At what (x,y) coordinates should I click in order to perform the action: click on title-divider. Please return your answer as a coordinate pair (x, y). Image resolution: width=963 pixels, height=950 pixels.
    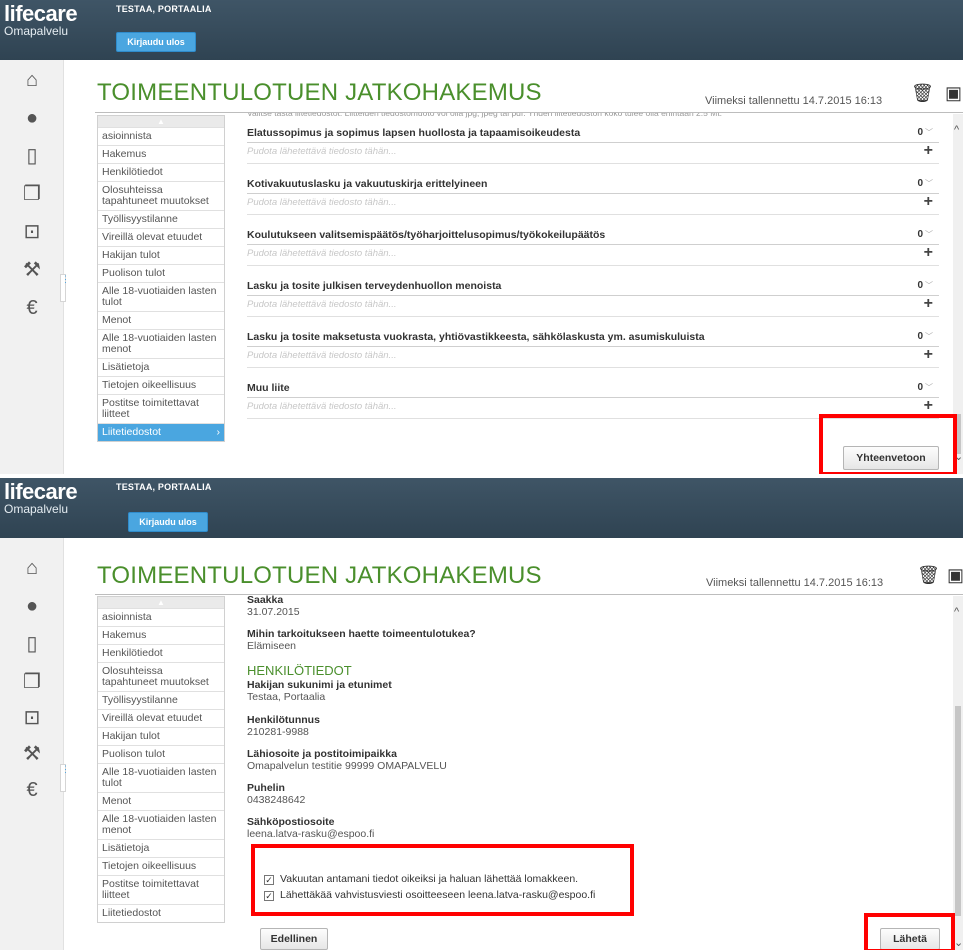
    Looking at the image, I should click on (529, 594).